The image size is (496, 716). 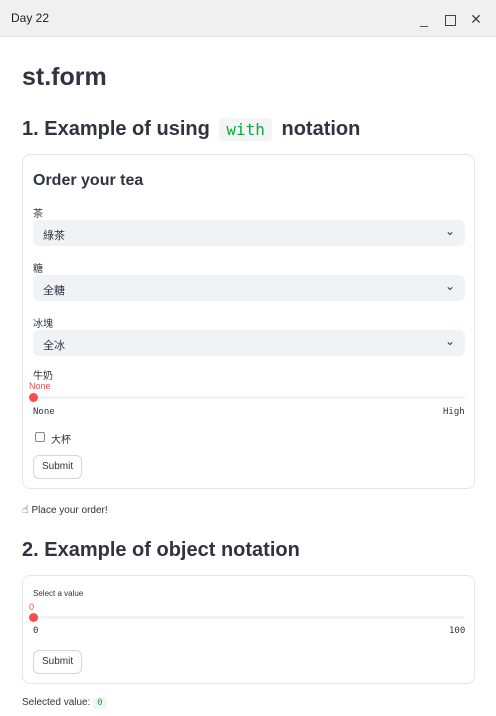 I want to click on selected-value-output: Selected value: 0, so click(x=64, y=703).